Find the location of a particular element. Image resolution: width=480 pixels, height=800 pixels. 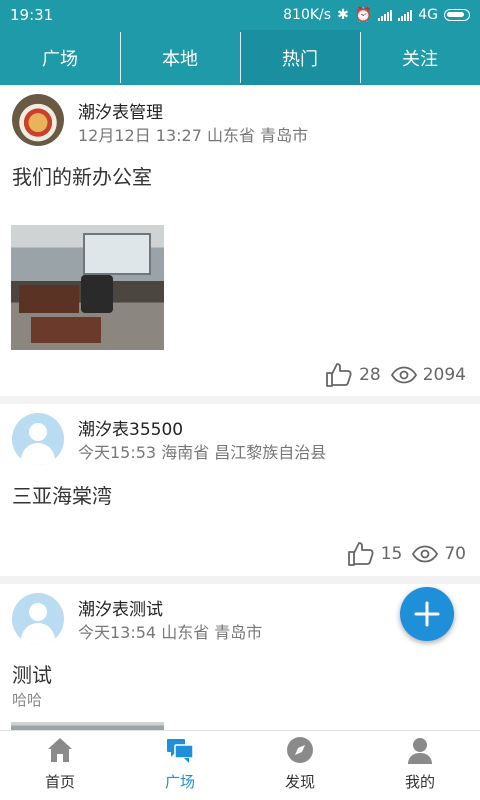

like-count: 15 is located at coordinates (391, 554).